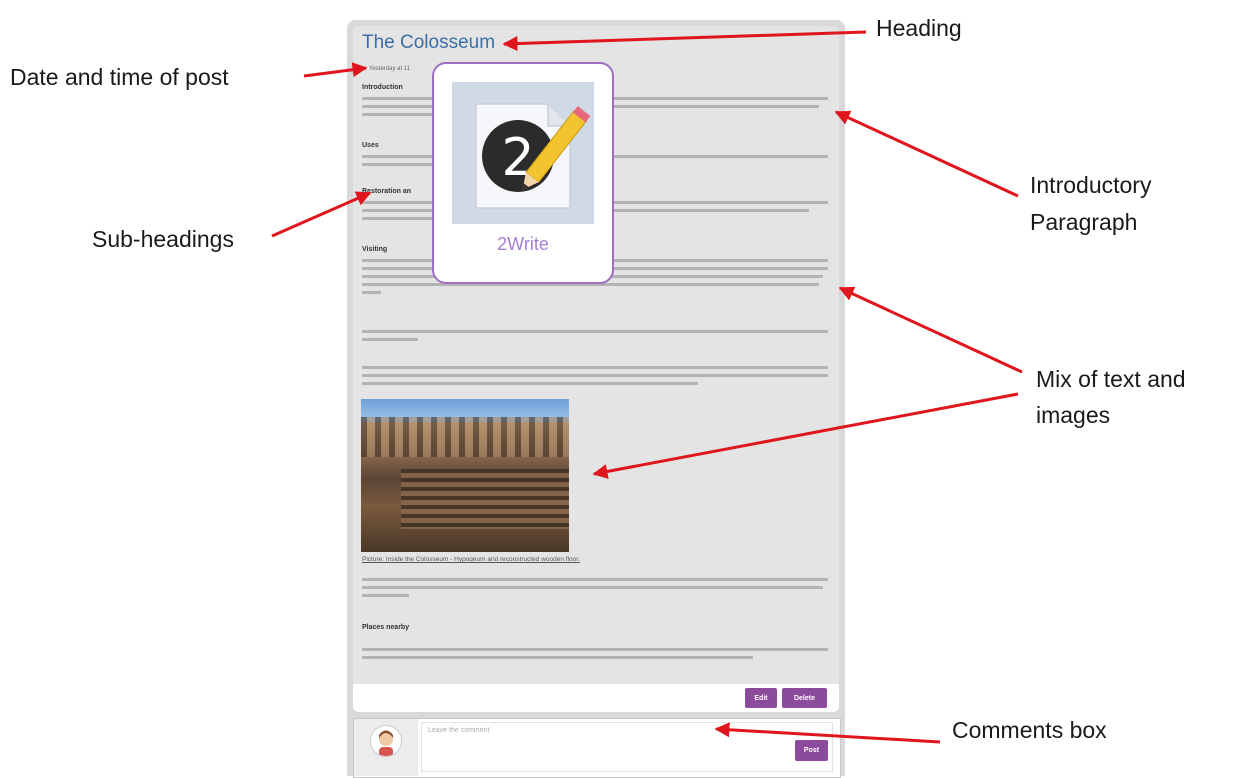 The width and height of the screenshot is (1237, 778). I want to click on annotation-comments-box: Comments box, so click(1029, 730).